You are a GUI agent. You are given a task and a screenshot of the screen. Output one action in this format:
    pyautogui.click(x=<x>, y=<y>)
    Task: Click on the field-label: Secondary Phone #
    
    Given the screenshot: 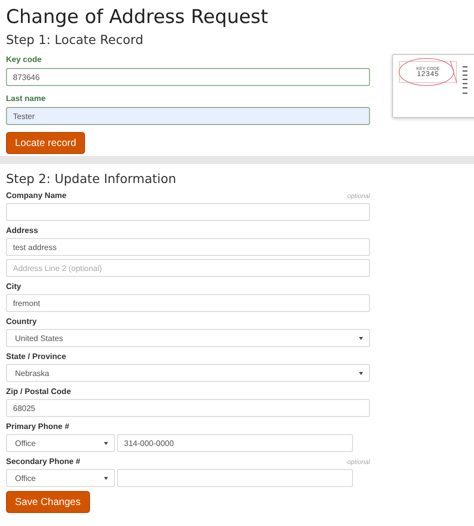 What is the action you would take?
    pyautogui.click(x=43, y=461)
    